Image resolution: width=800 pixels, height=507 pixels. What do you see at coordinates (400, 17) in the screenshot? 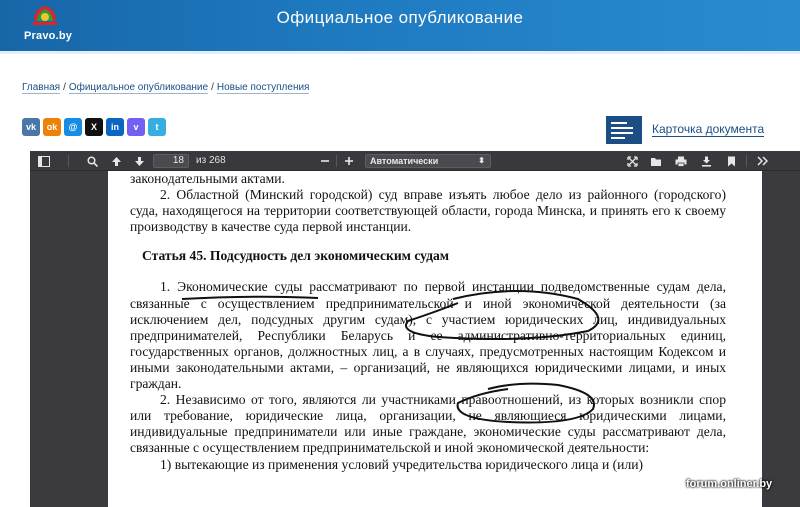
I see `page-title: Официальное опубликование` at bounding box center [400, 17].